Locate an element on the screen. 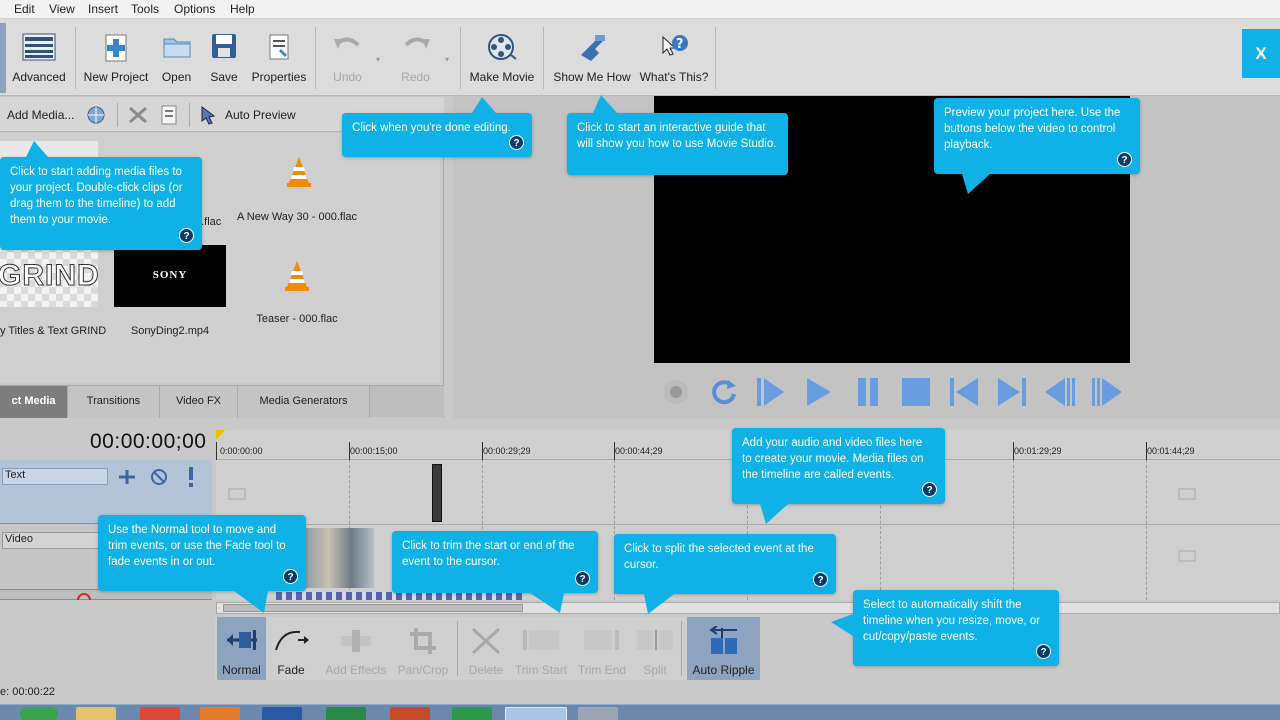 Image resolution: width=1280 pixels, height=720 pixels. normal-tool-button: Normal is located at coordinates (241, 648).